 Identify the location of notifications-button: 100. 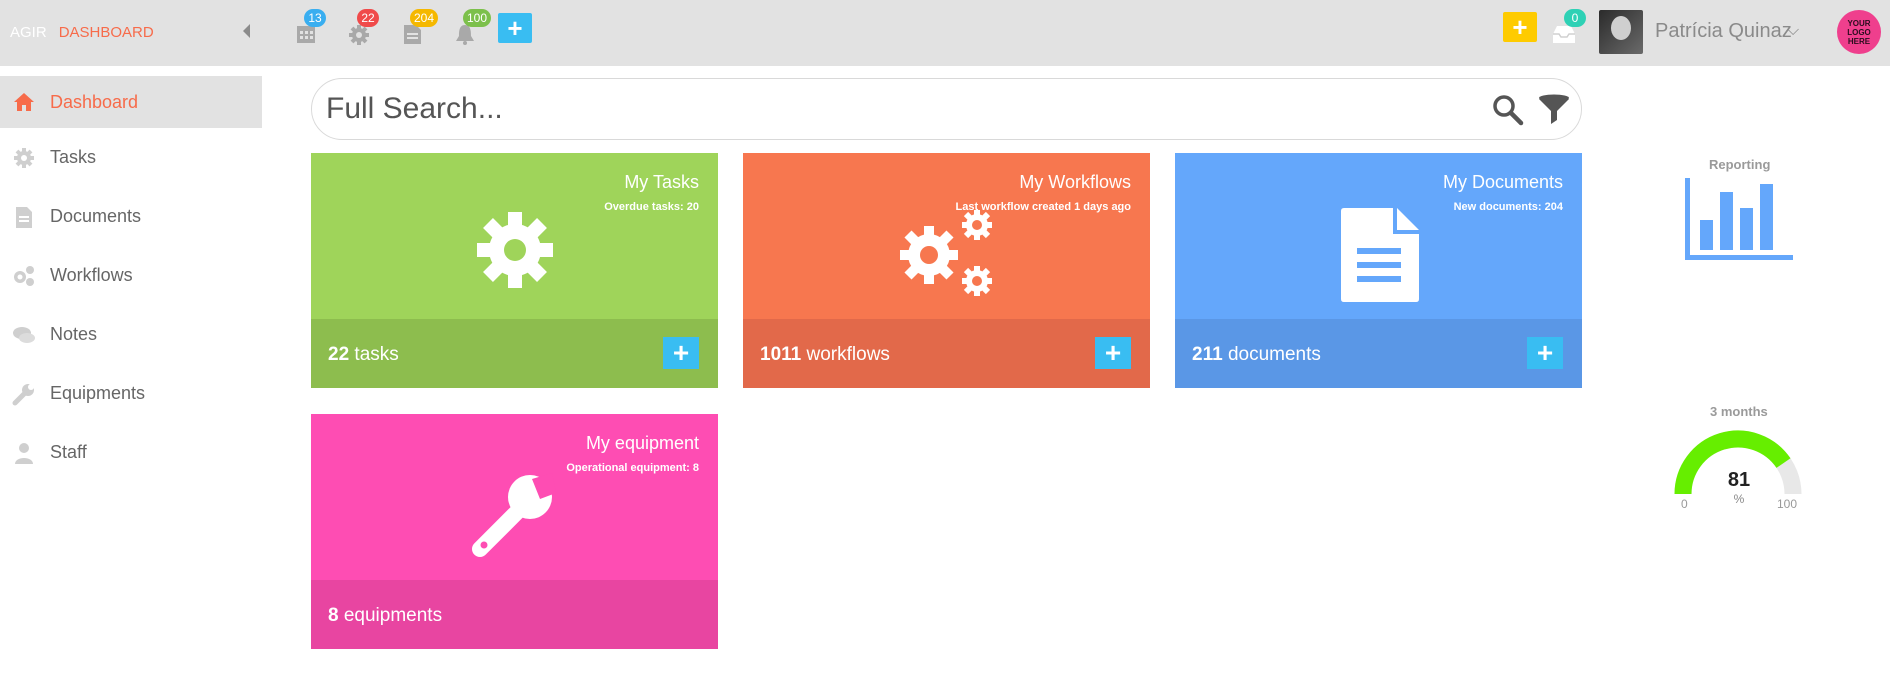
(472, 27).